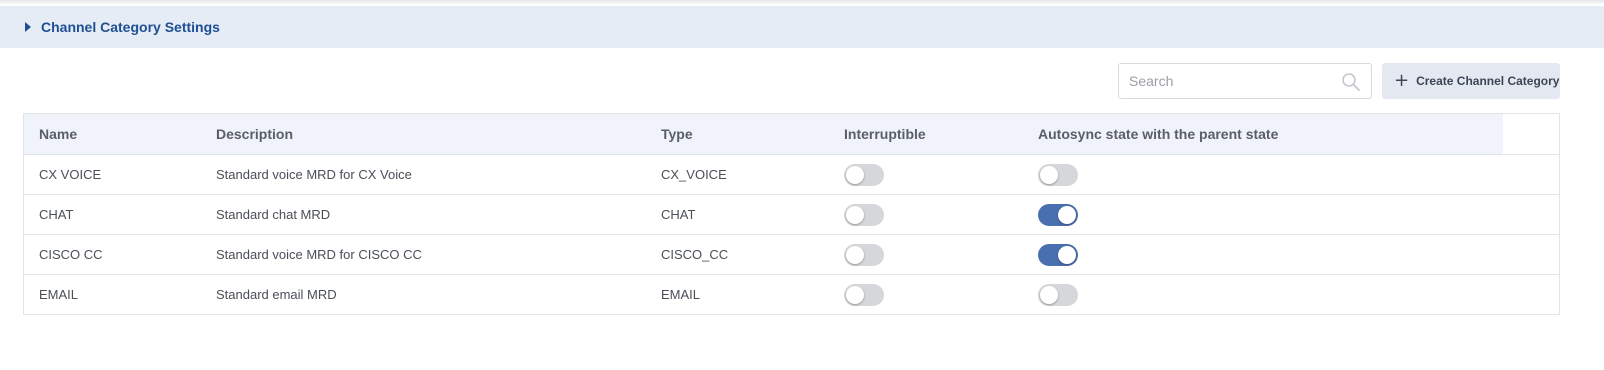  I want to click on plus-icon: +, so click(1402, 80).